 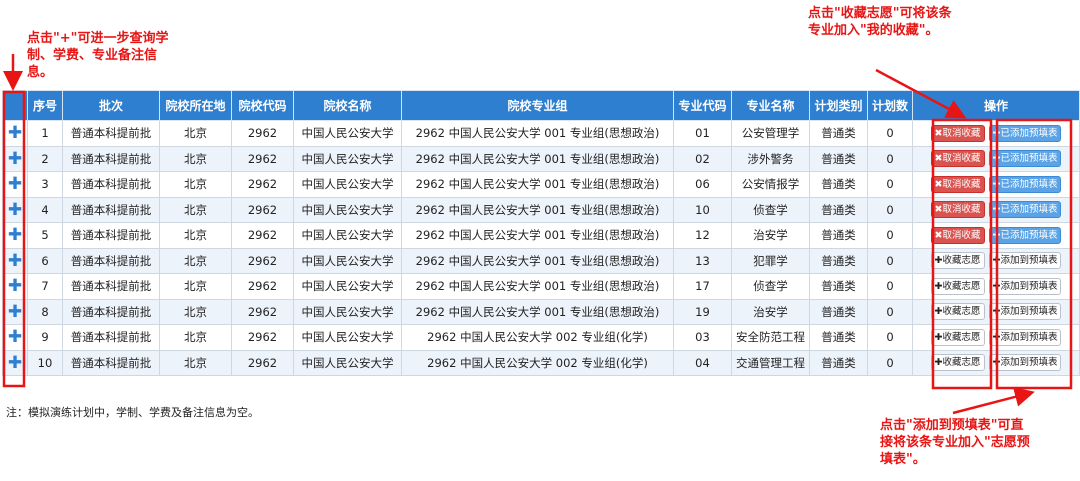 I want to click on major-code-cell: 12, so click(x=702, y=235).